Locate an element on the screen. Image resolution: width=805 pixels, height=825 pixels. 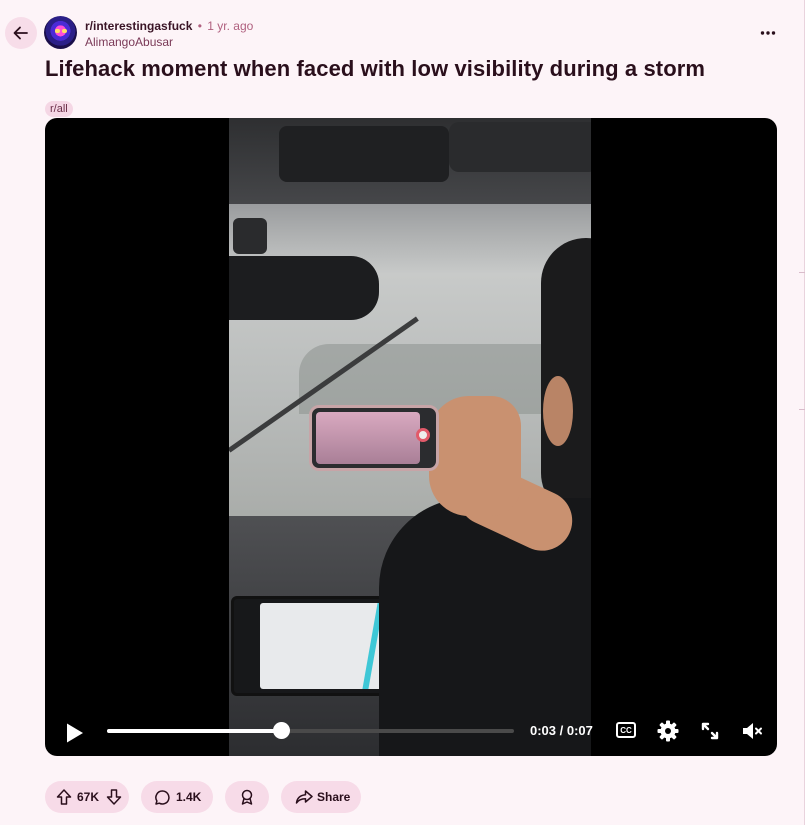
gear-icon is located at coordinates (668, 731).